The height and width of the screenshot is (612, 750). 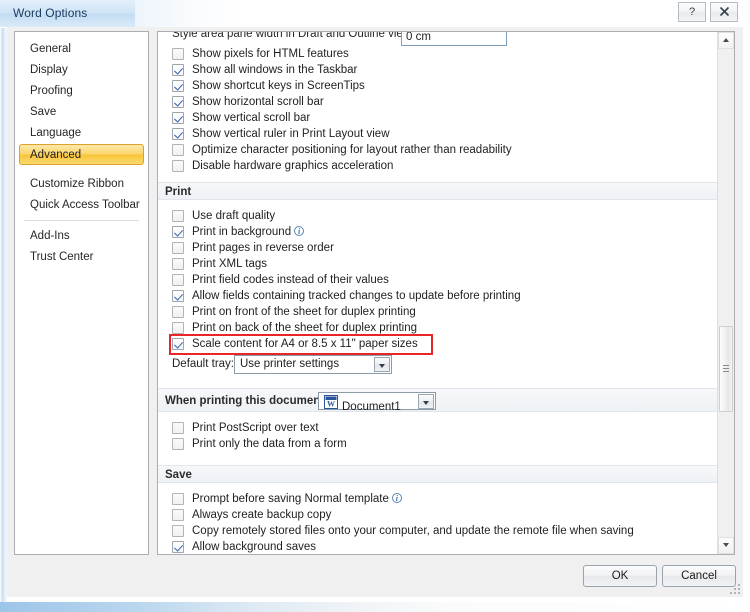 I want to click on scroll-up-button, so click(x=726, y=40).